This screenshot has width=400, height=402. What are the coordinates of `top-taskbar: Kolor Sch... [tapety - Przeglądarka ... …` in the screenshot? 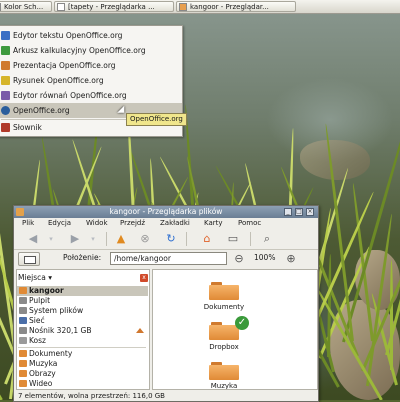 It's located at (200, 7).